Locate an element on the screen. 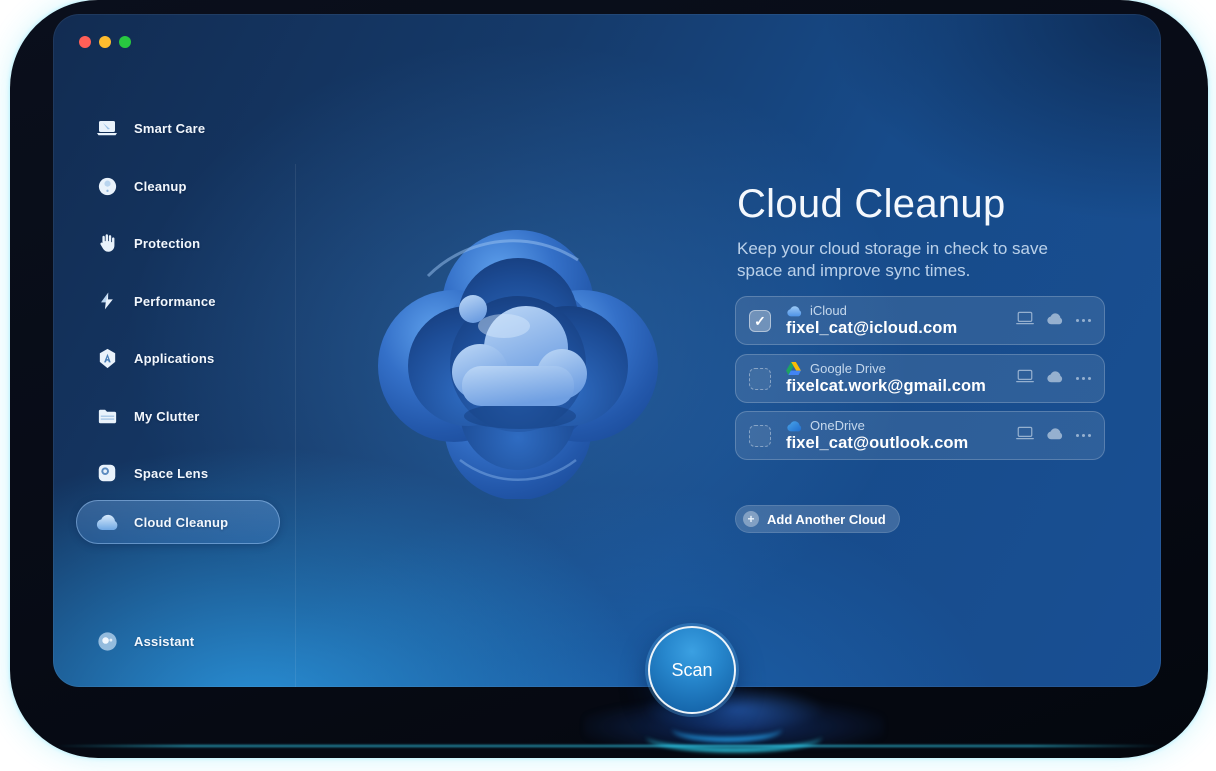 The width and height of the screenshot is (1216, 771). account-row-onedrive: ✓ OneDrive fixel_cat@outlook.com is located at coordinates (920, 435).